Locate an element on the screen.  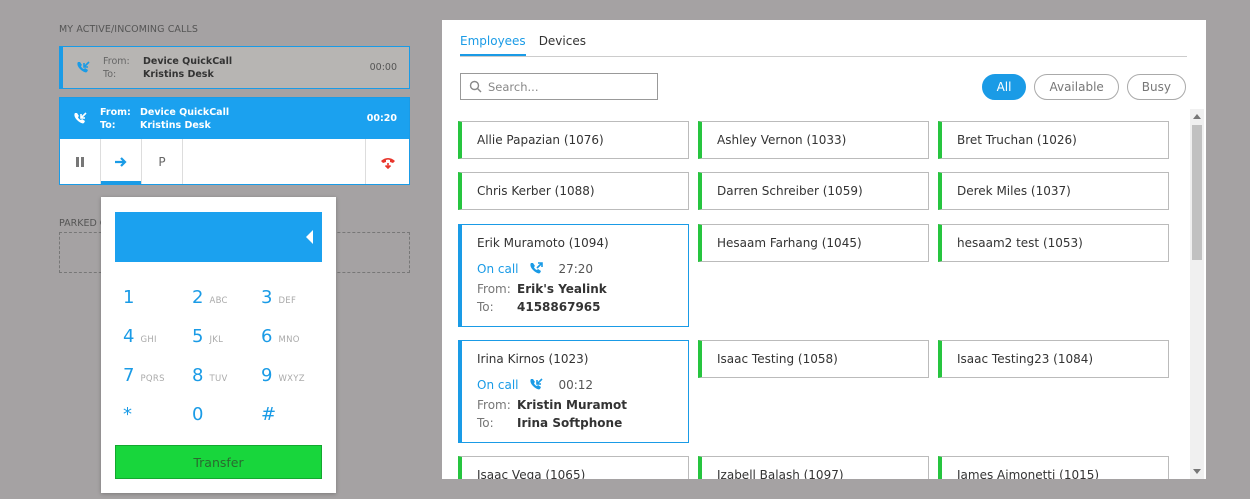
transfer-toggle-button is located at coordinates (121, 162).